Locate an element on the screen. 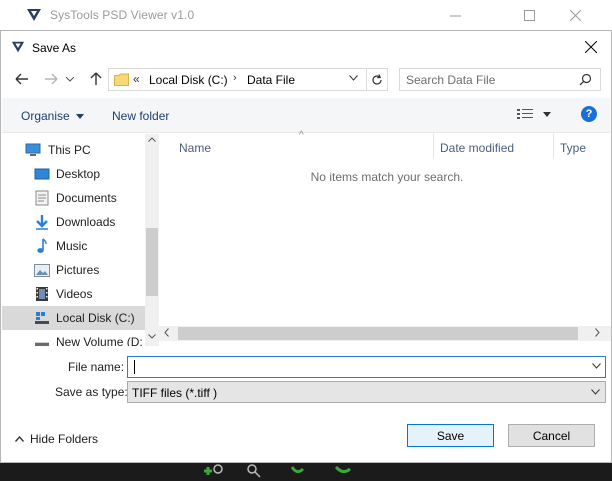  recent-locations-button is located at coordinates (70, 79).